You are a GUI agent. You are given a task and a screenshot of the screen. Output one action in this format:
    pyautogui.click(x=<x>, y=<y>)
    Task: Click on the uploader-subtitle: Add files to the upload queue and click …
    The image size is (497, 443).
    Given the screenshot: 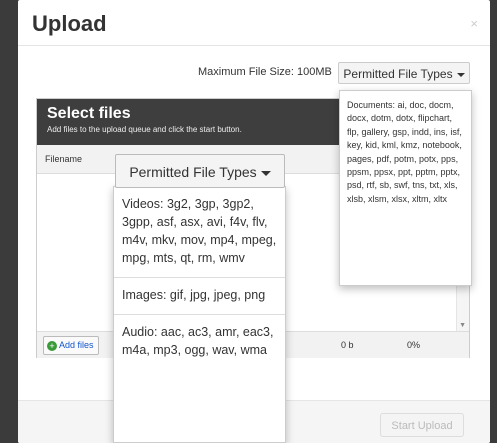 What is the action you would take?
    pyautogui.click(x=144, y=129)
    